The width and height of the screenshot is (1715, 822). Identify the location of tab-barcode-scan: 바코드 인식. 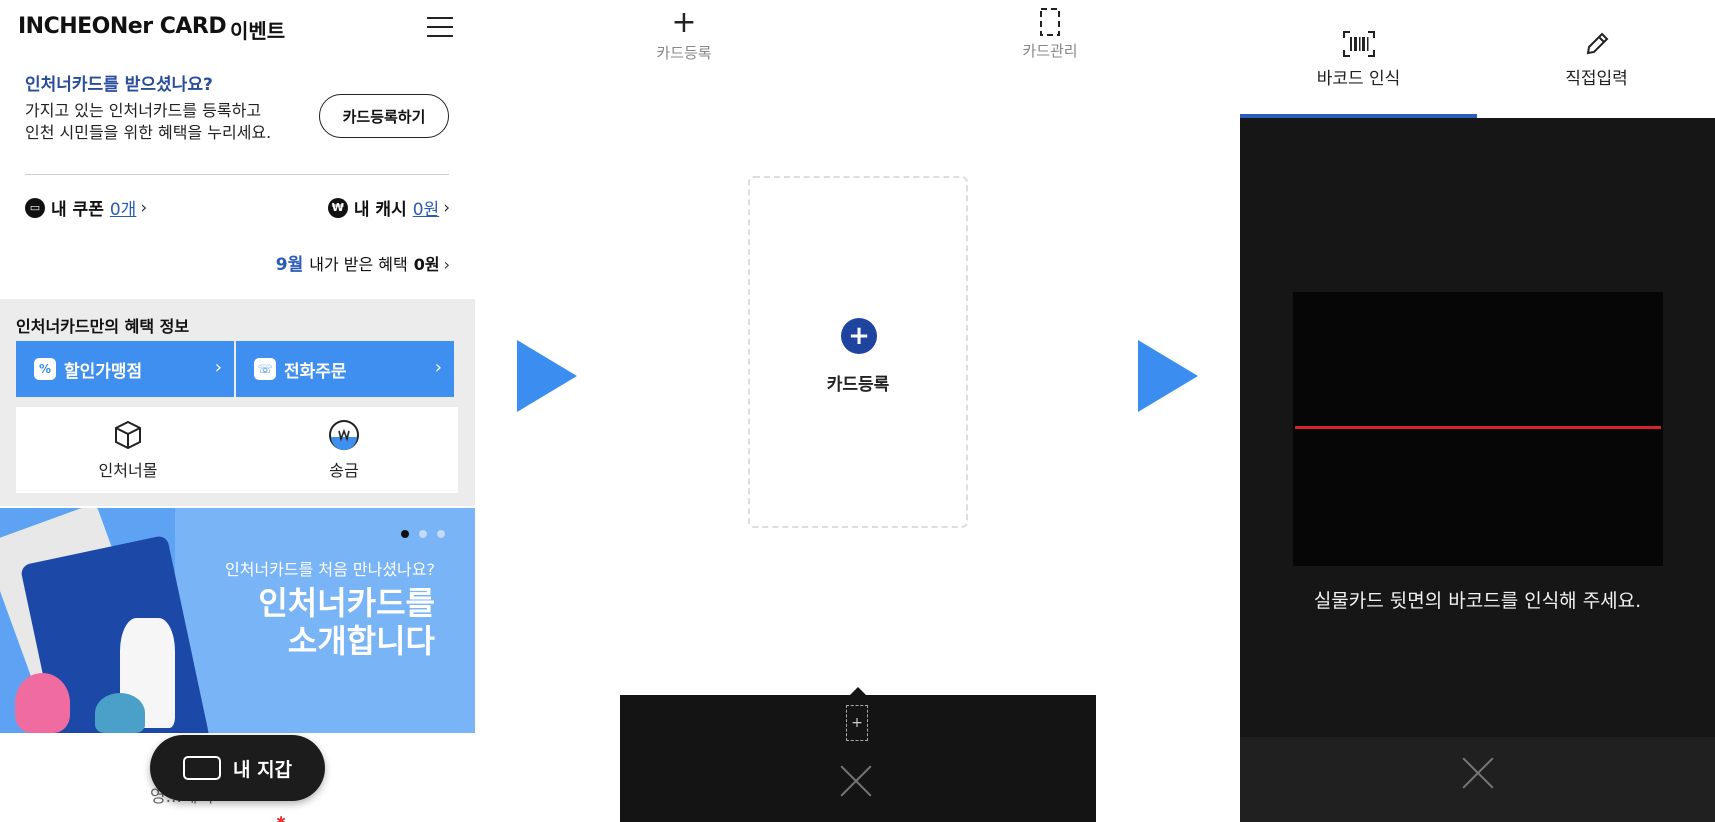
(1358, 59).